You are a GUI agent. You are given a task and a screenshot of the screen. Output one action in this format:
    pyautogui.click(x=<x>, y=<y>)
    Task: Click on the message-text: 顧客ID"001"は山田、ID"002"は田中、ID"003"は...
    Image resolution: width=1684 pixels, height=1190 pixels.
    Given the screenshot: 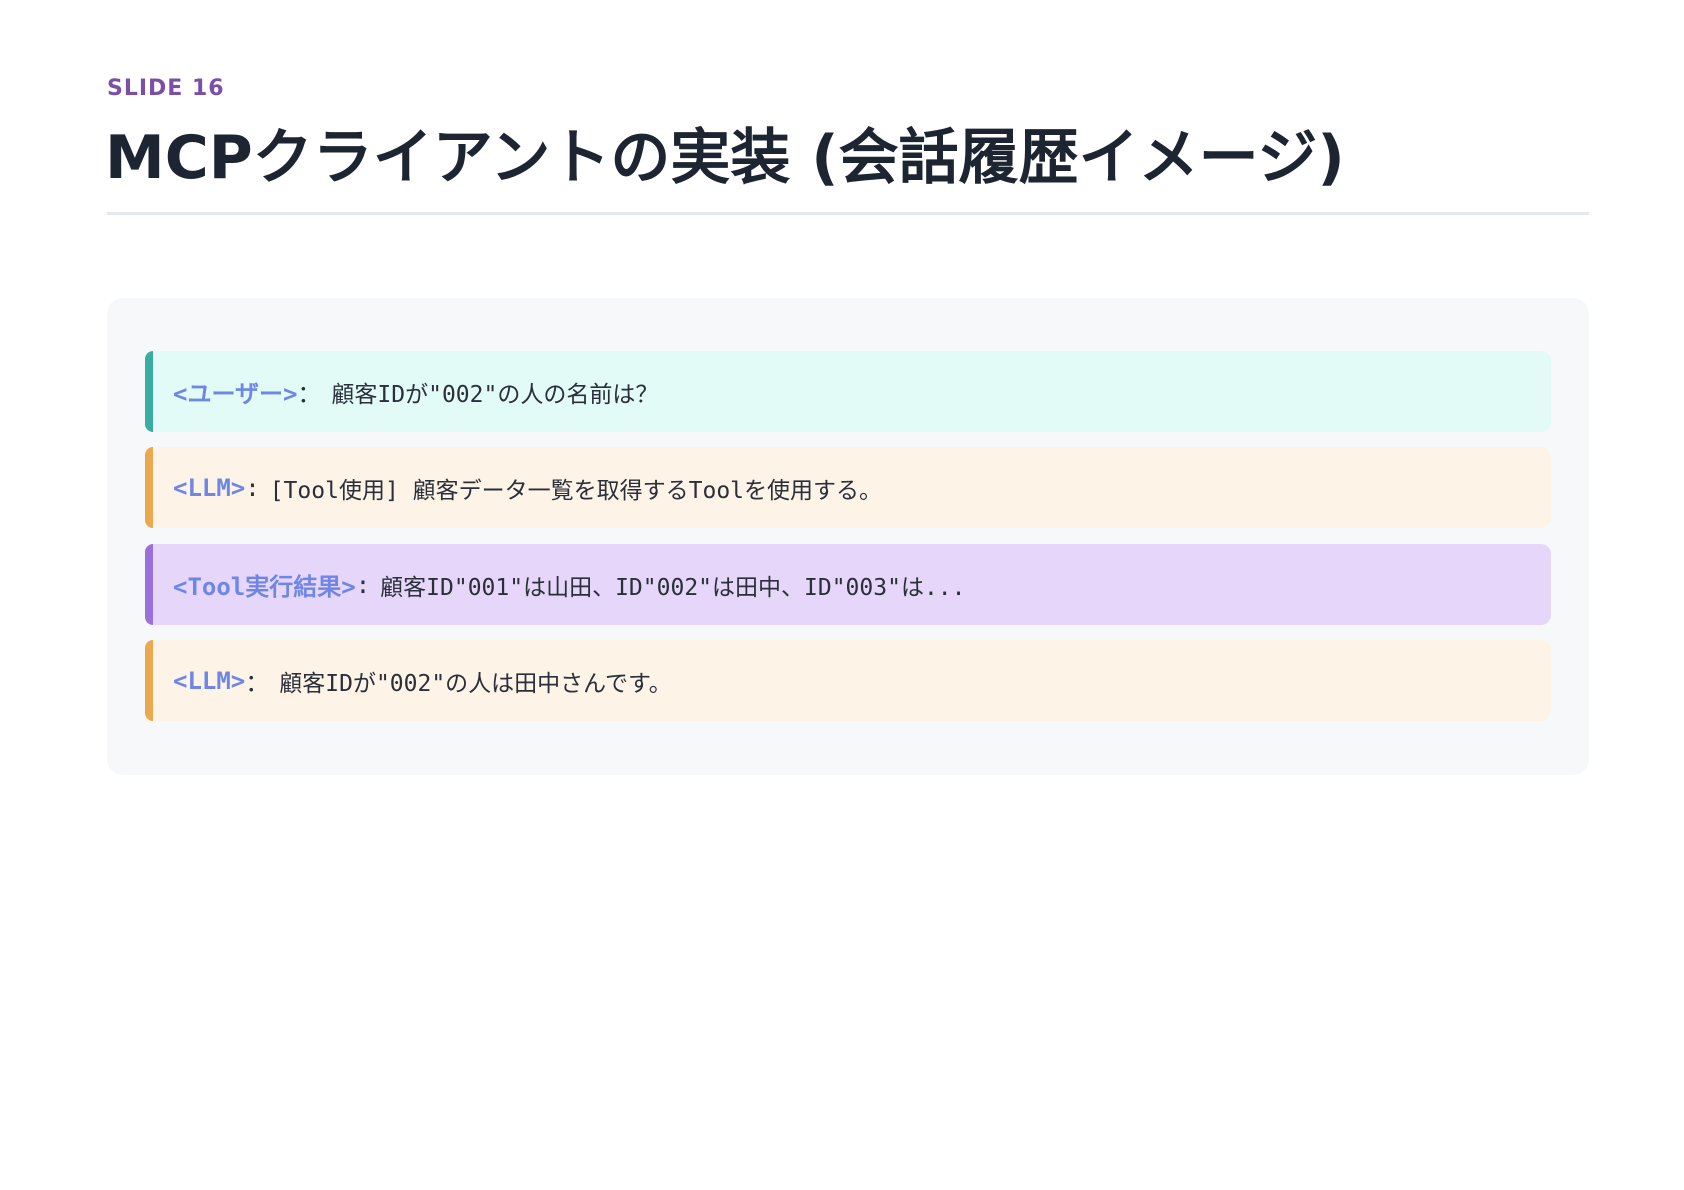 What is the action you would take?
    pyautogui.click(x=673, y=587)
    